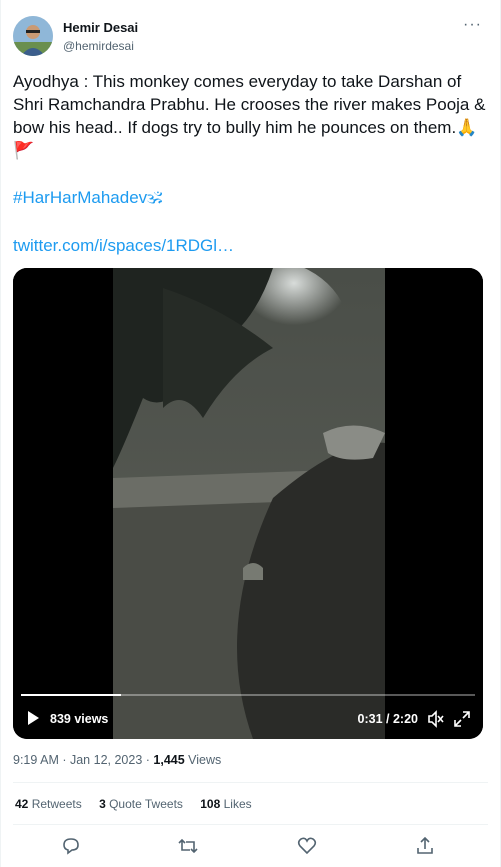 The image size is (501, 867). I want to click on retweets-count: 42, so click(22, 804).